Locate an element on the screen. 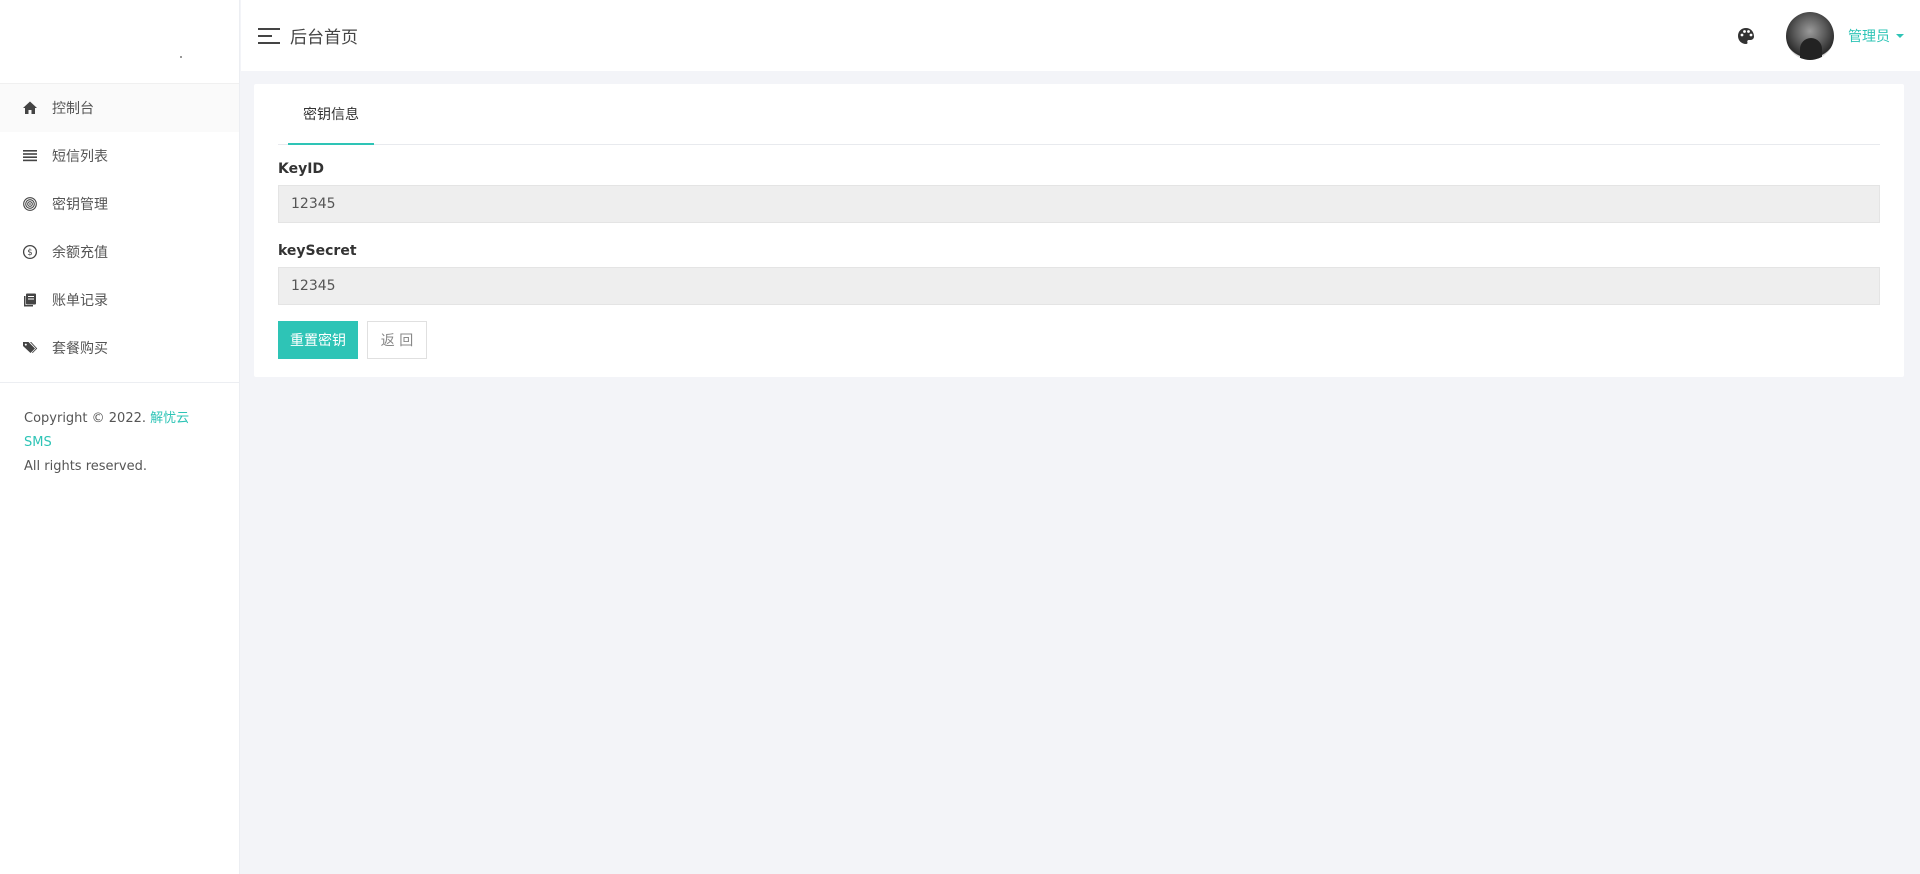  key-secret-field is located at coordinates (1079, 286).